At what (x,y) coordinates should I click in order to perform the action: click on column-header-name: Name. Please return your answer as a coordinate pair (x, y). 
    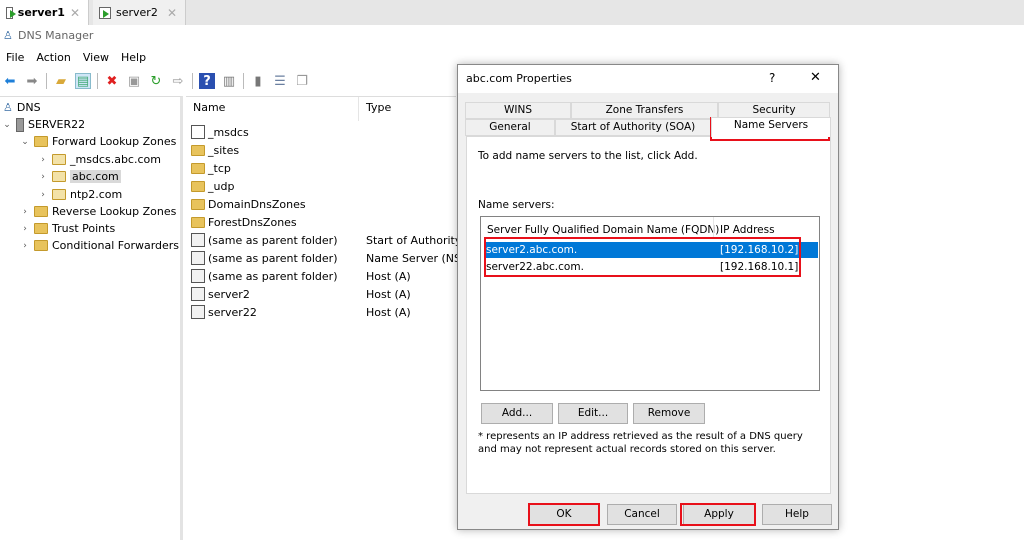
    Looking at the image, I should click on (209, 107).